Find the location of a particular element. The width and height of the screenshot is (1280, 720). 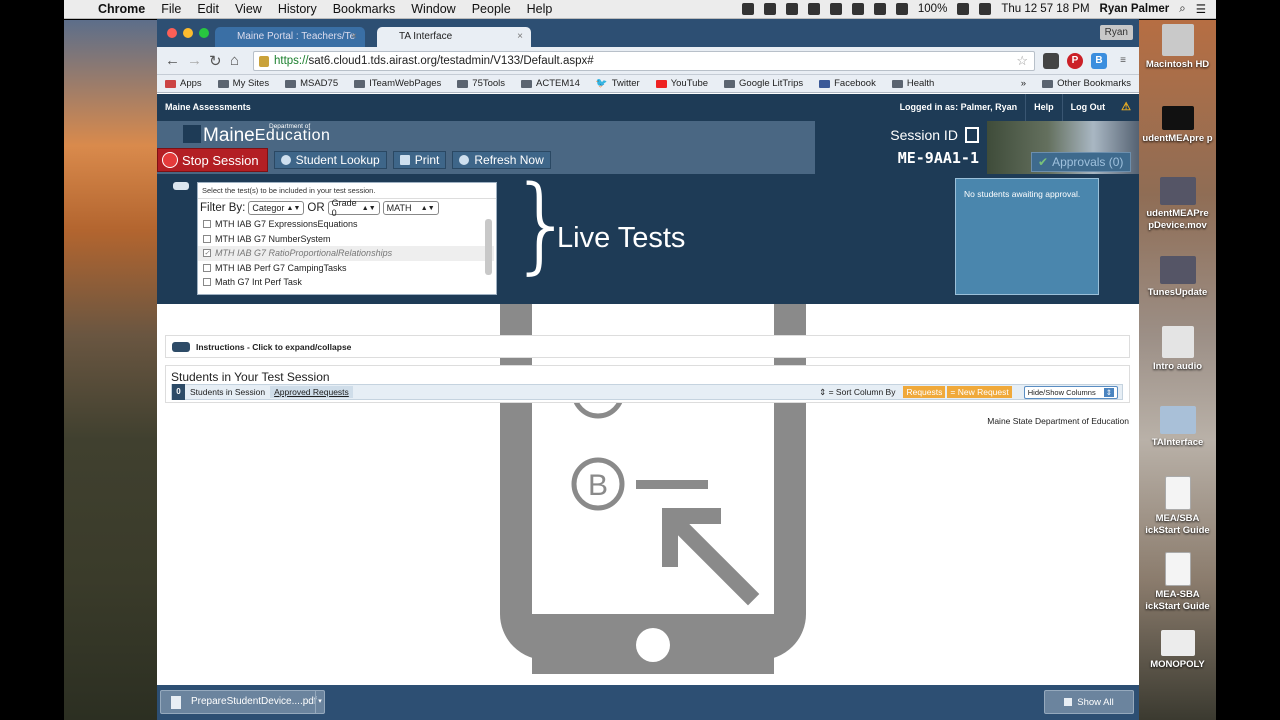

airplay-icon is located at coordinates (835, 9).